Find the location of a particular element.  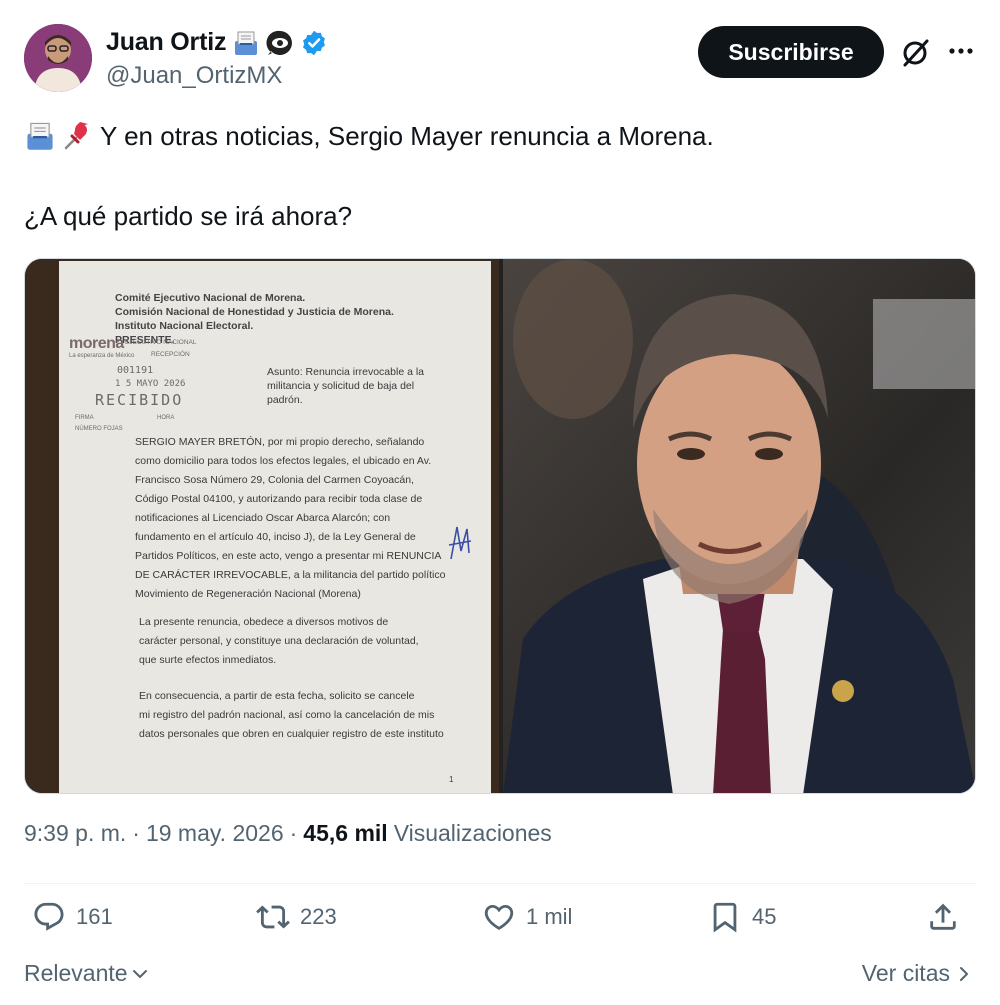

eye-speech-bubble-emoji-icon is located at coordinates (280, 43).